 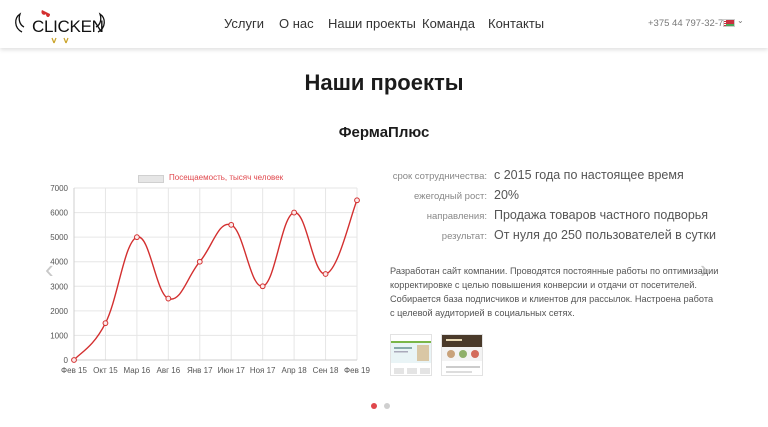 What do you see at coordinates (74, 370) in the screenshot?
I see `x-tick-label: Фев 15` at bounding box center [74, 370].